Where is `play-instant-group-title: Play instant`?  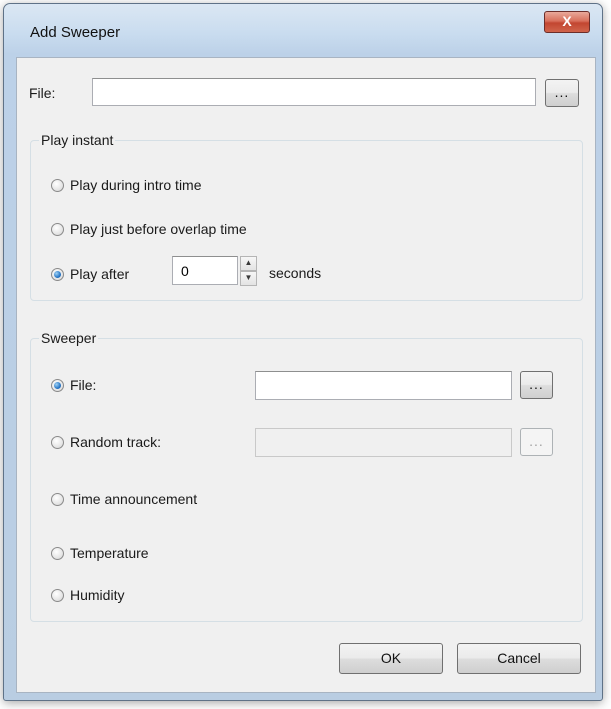
play-instant-group-title: Play instant is located at coordinates (77, 140).